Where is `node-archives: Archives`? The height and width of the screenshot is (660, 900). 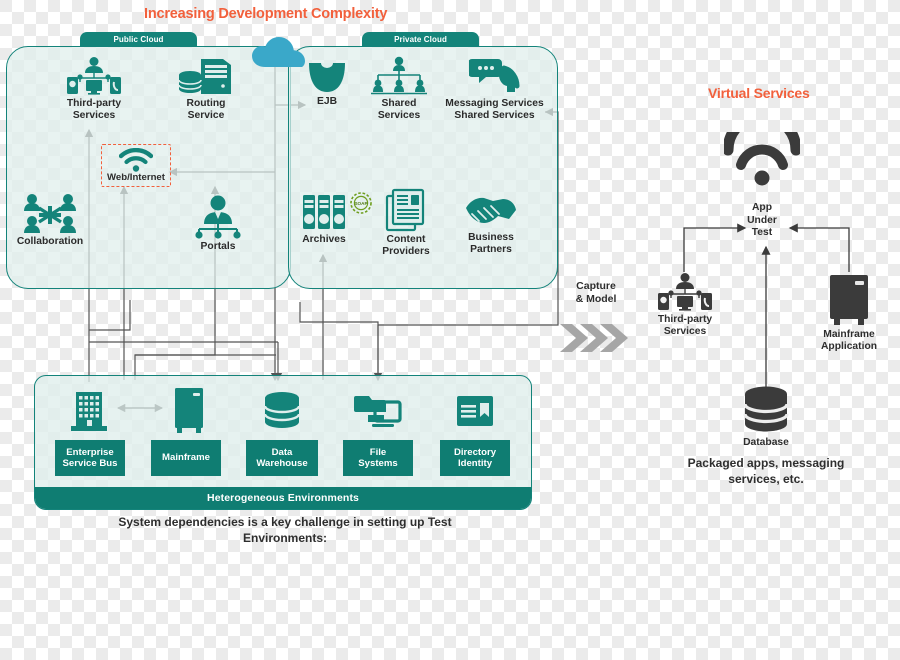
node-archives: Archives is located at coordinates (324, 219).